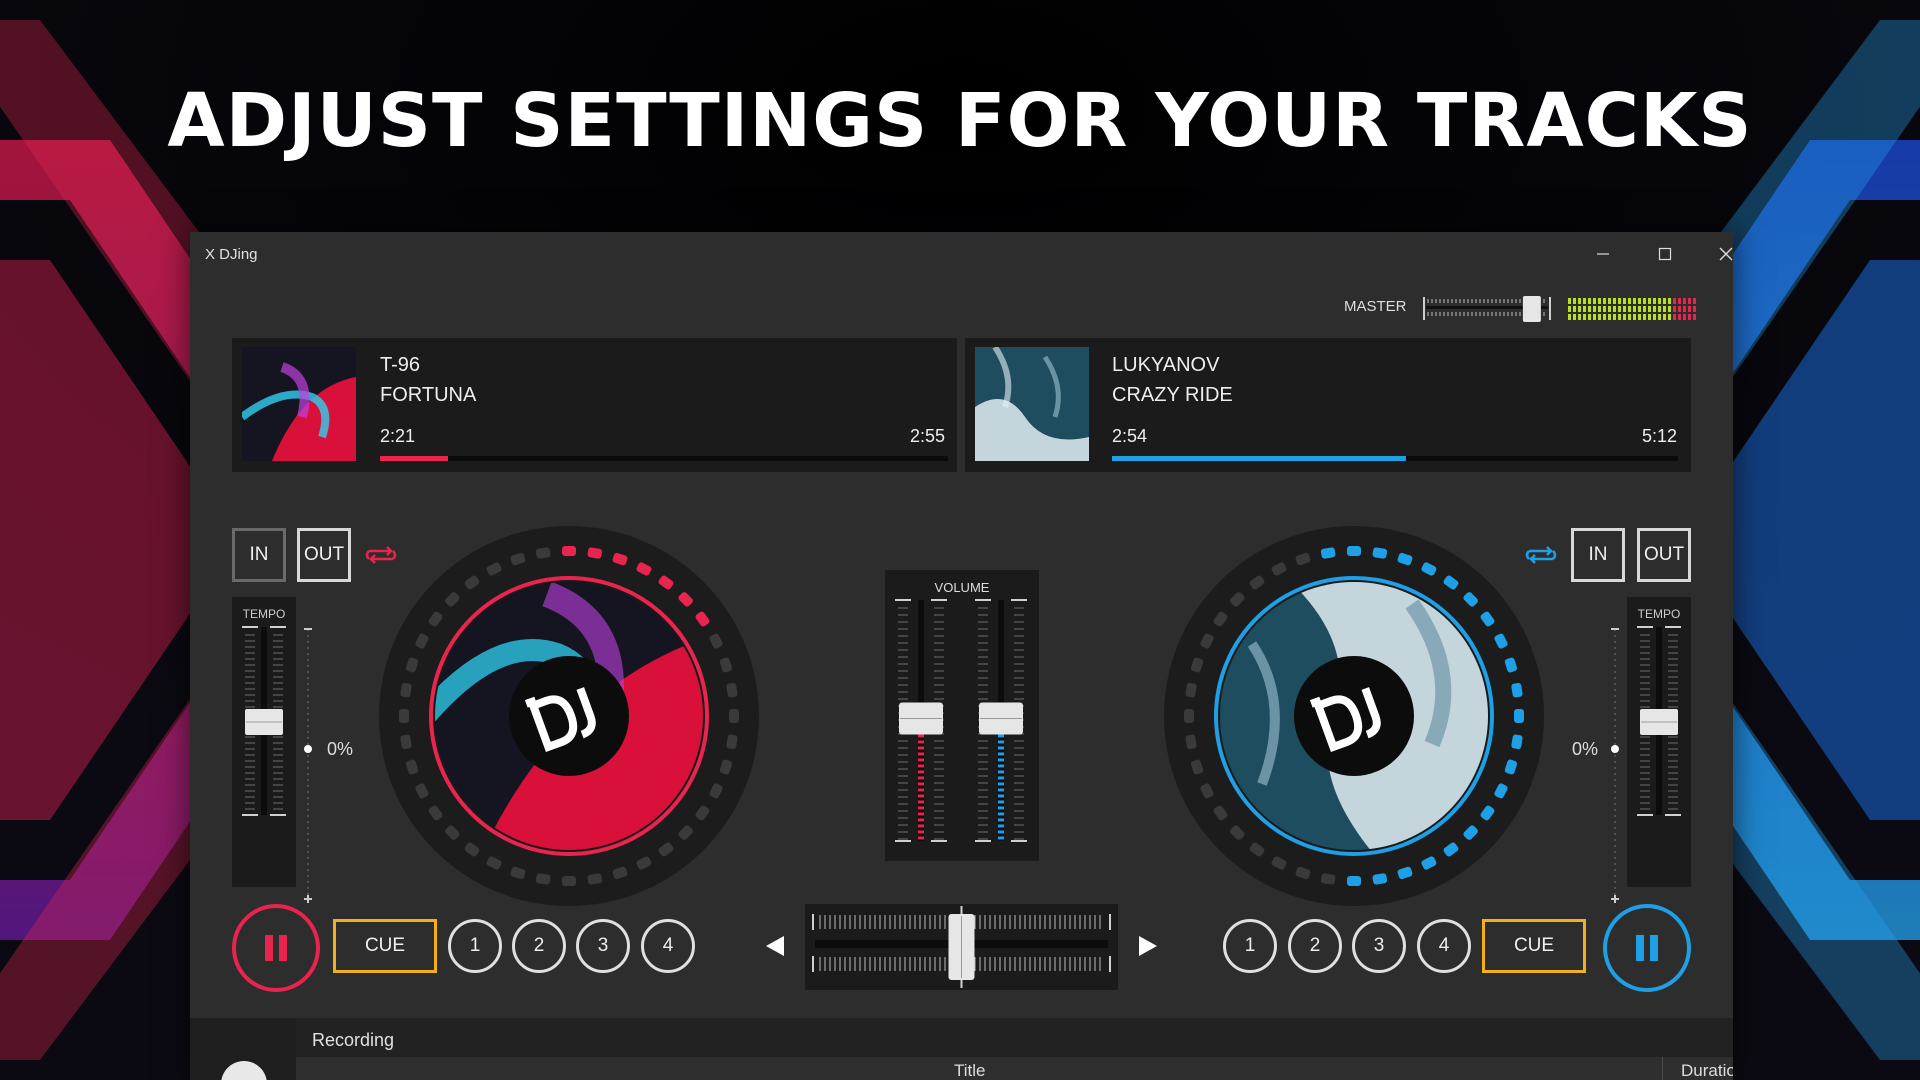 The width and height of the screenshot is (1920, 1080). Describe the element at coordinates (385, 946) in the screenshot. I see `cue-button-a: CUE` at that location.